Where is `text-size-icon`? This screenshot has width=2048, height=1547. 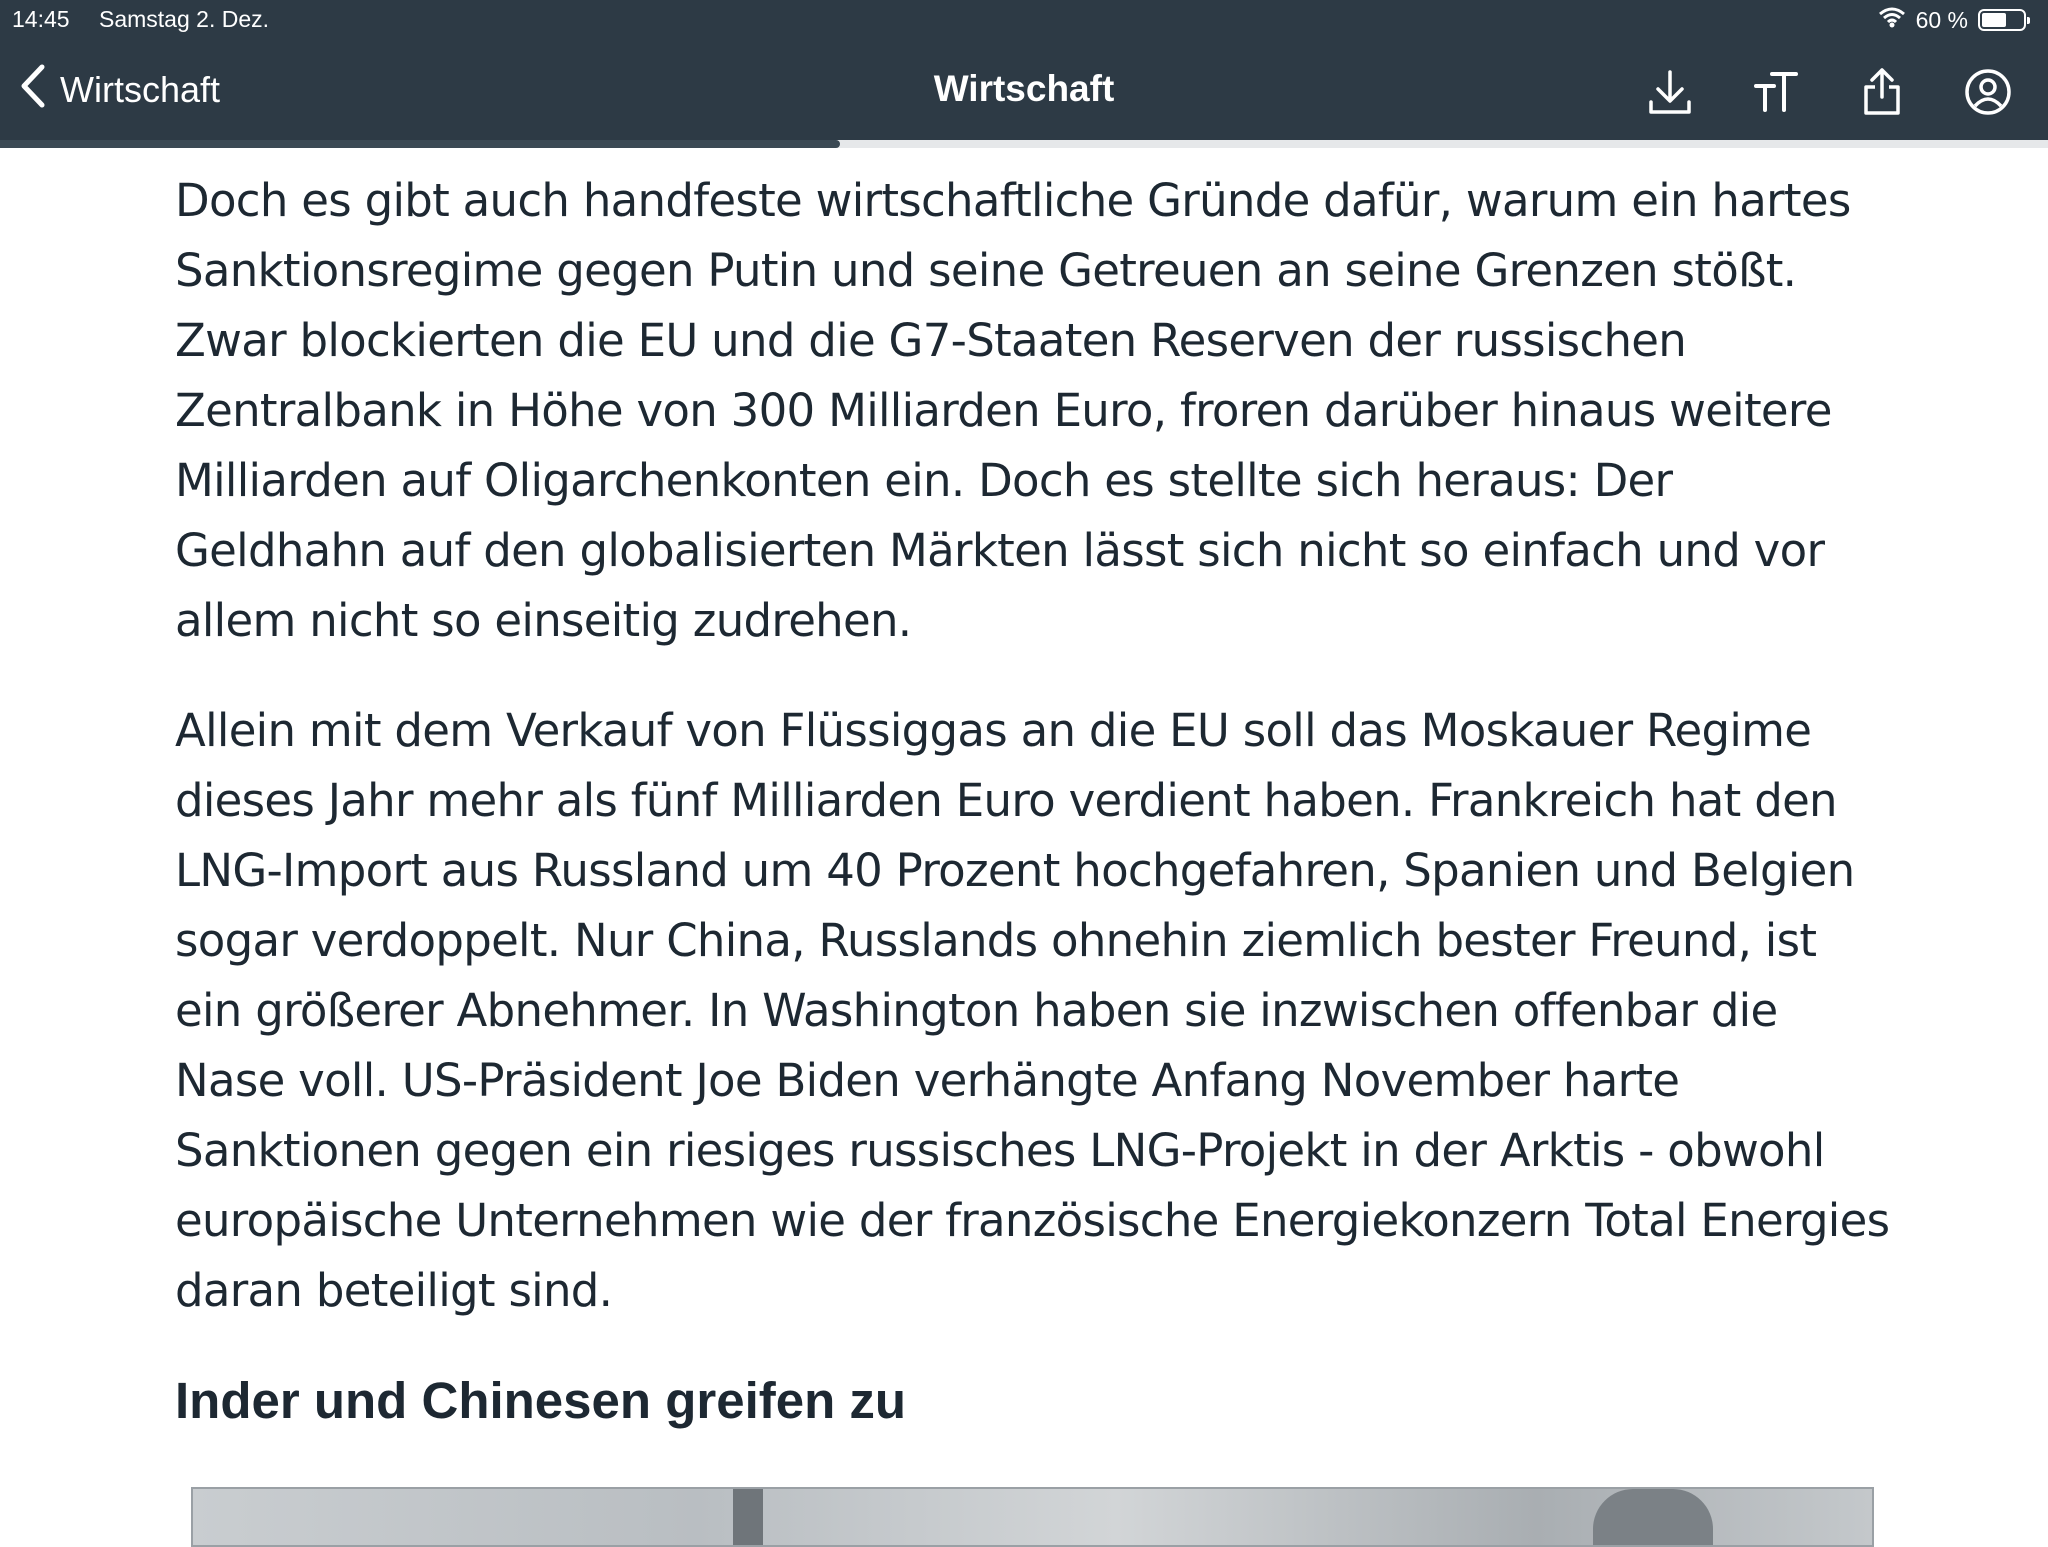
text-size-icon is located at coordinates (1776, 92).